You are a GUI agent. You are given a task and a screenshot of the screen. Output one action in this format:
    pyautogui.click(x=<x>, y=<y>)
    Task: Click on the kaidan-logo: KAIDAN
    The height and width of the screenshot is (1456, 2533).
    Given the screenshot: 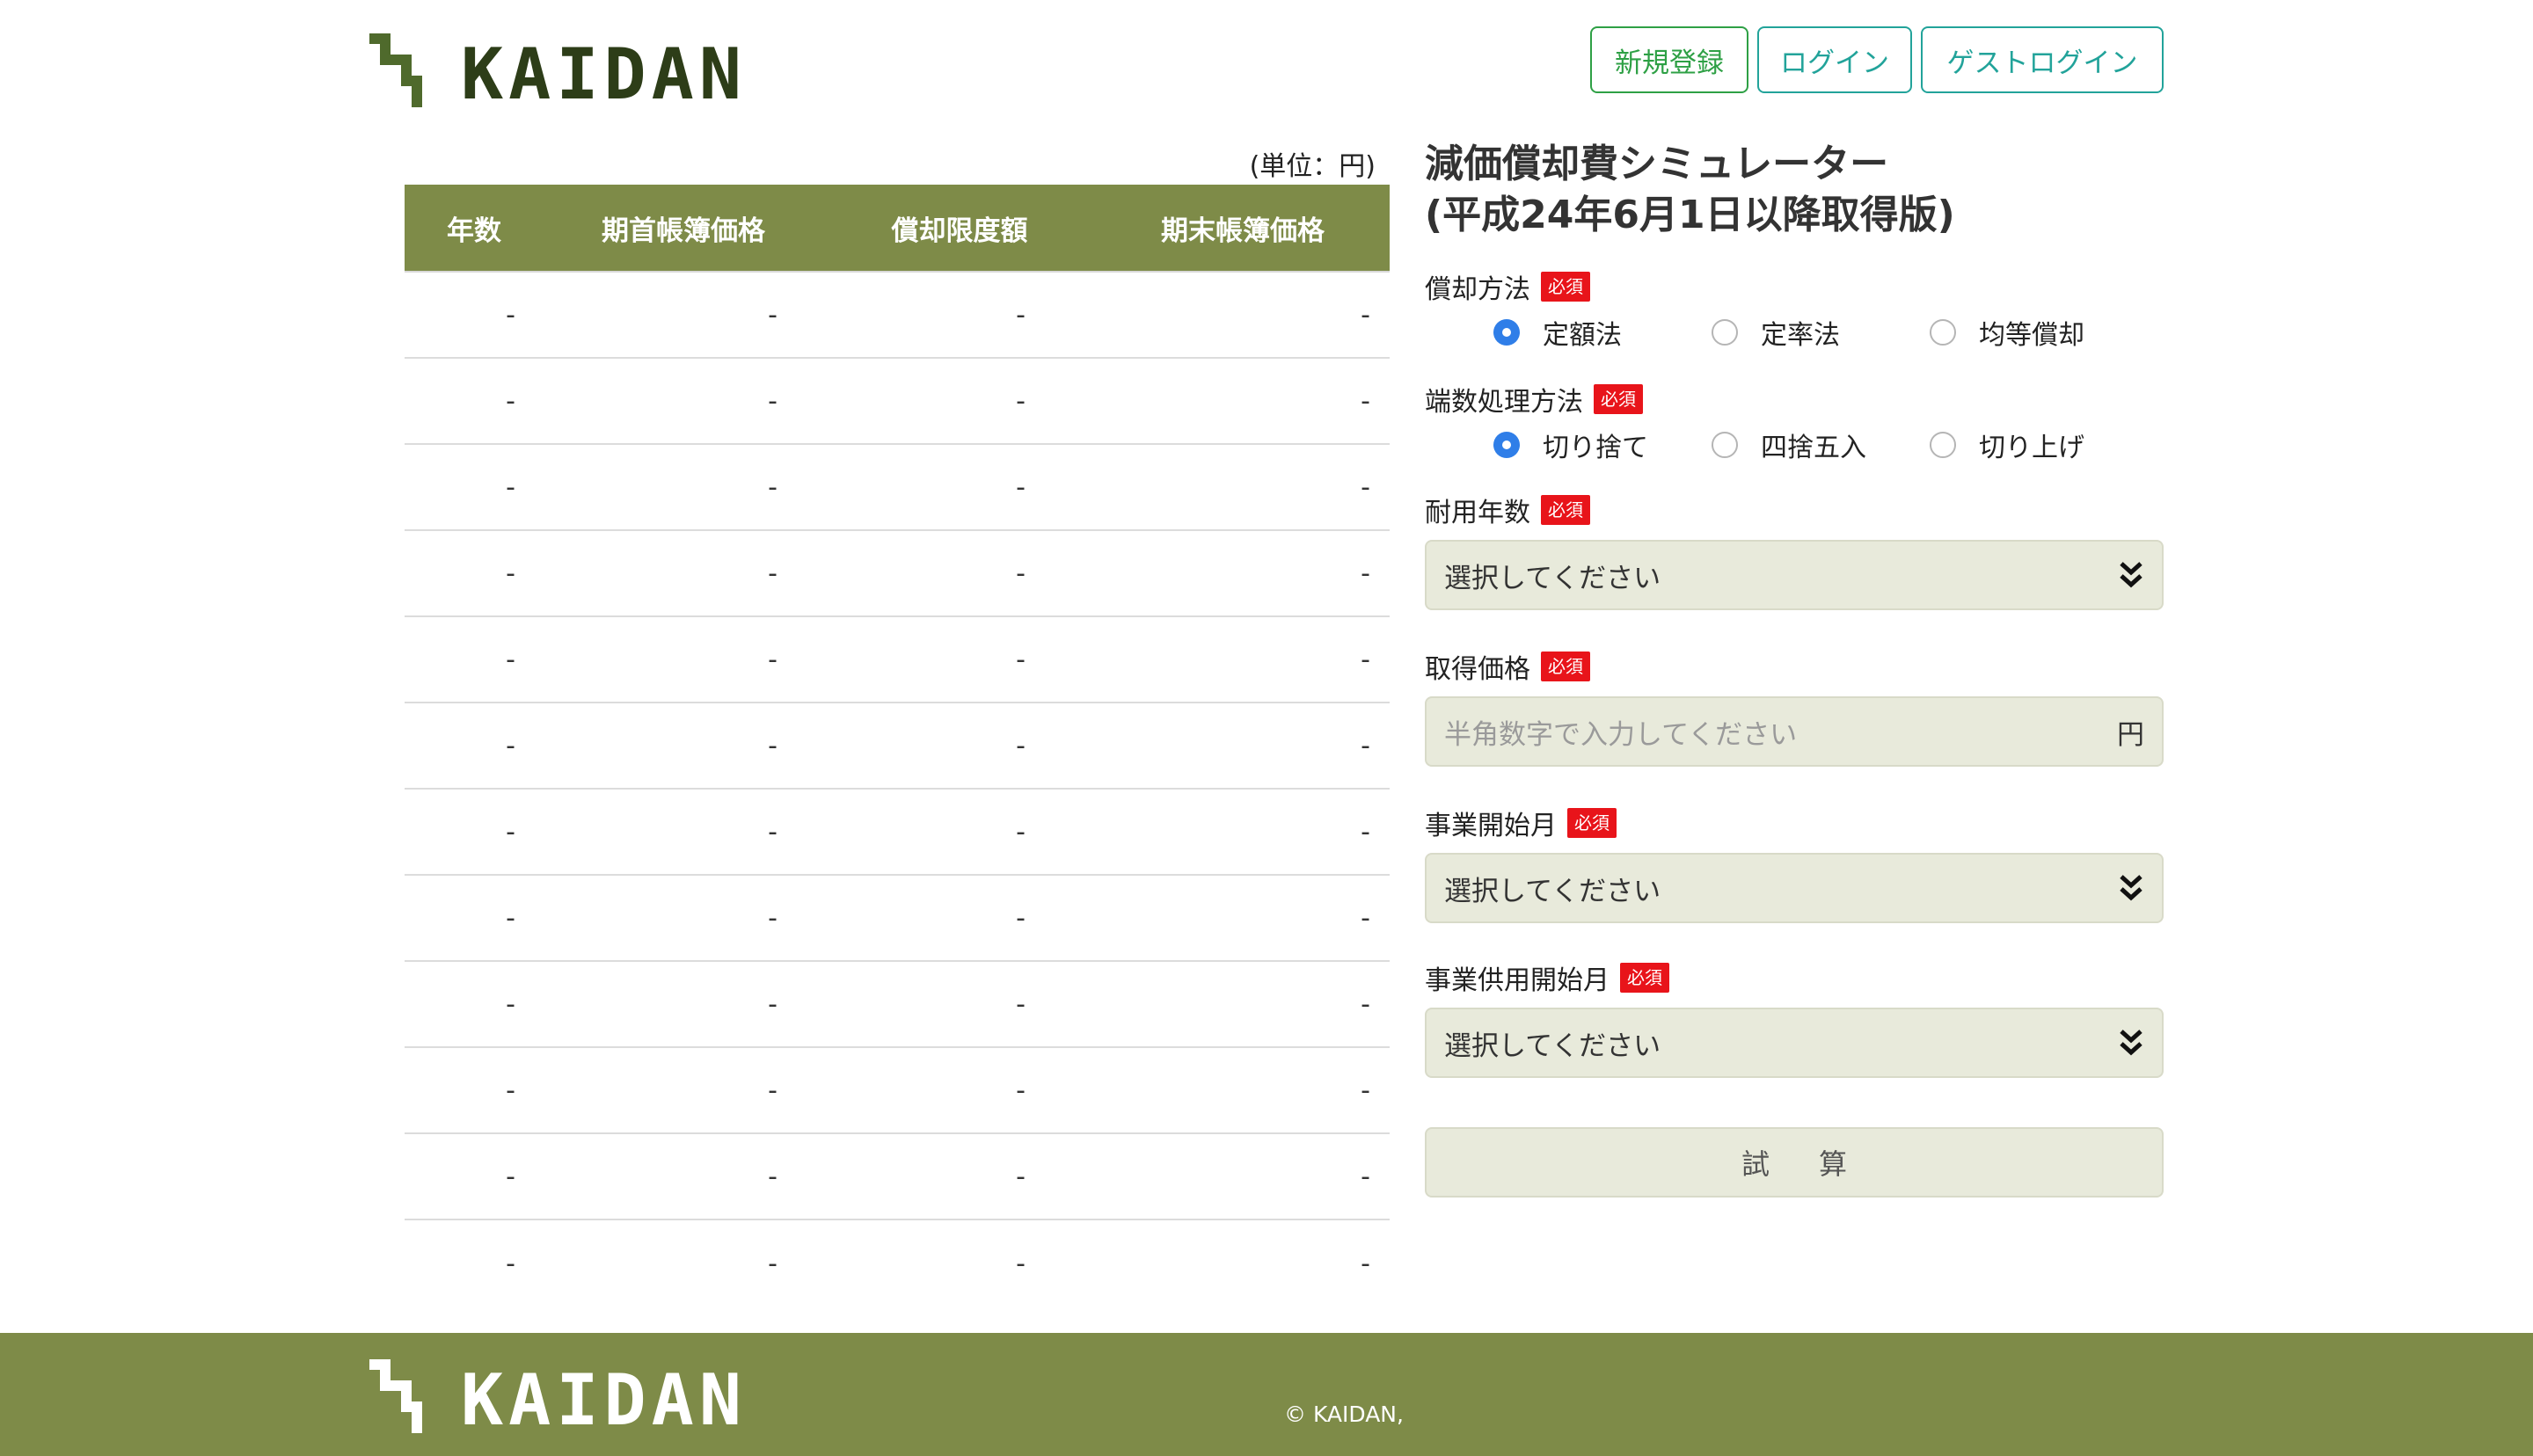 What is the action you would take?
    pyautogui.click(x=589, y=70)
    